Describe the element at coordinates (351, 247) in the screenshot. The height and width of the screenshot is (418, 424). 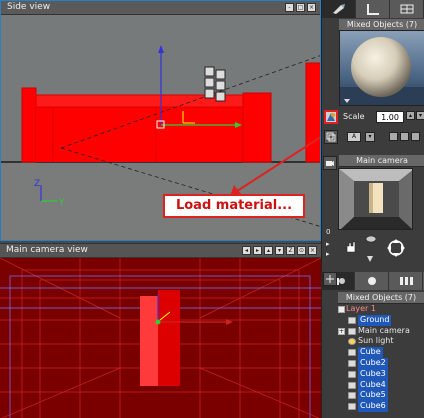
I see `hand-pan-icon` at that location.